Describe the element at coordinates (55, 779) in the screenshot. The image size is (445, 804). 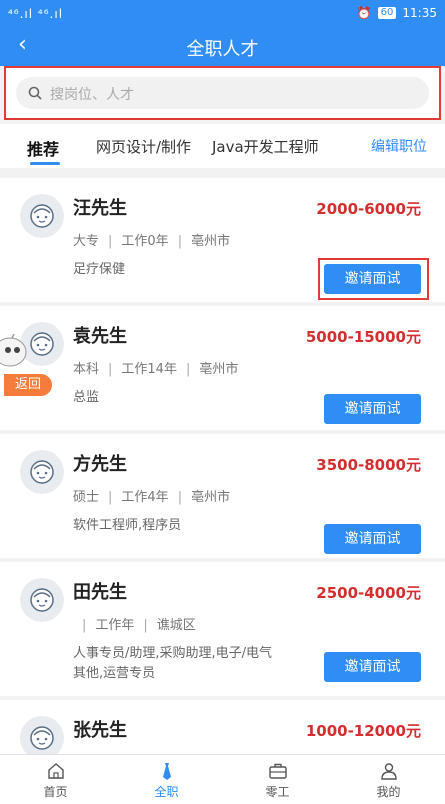
I see `nav-home: 首页` at that location.